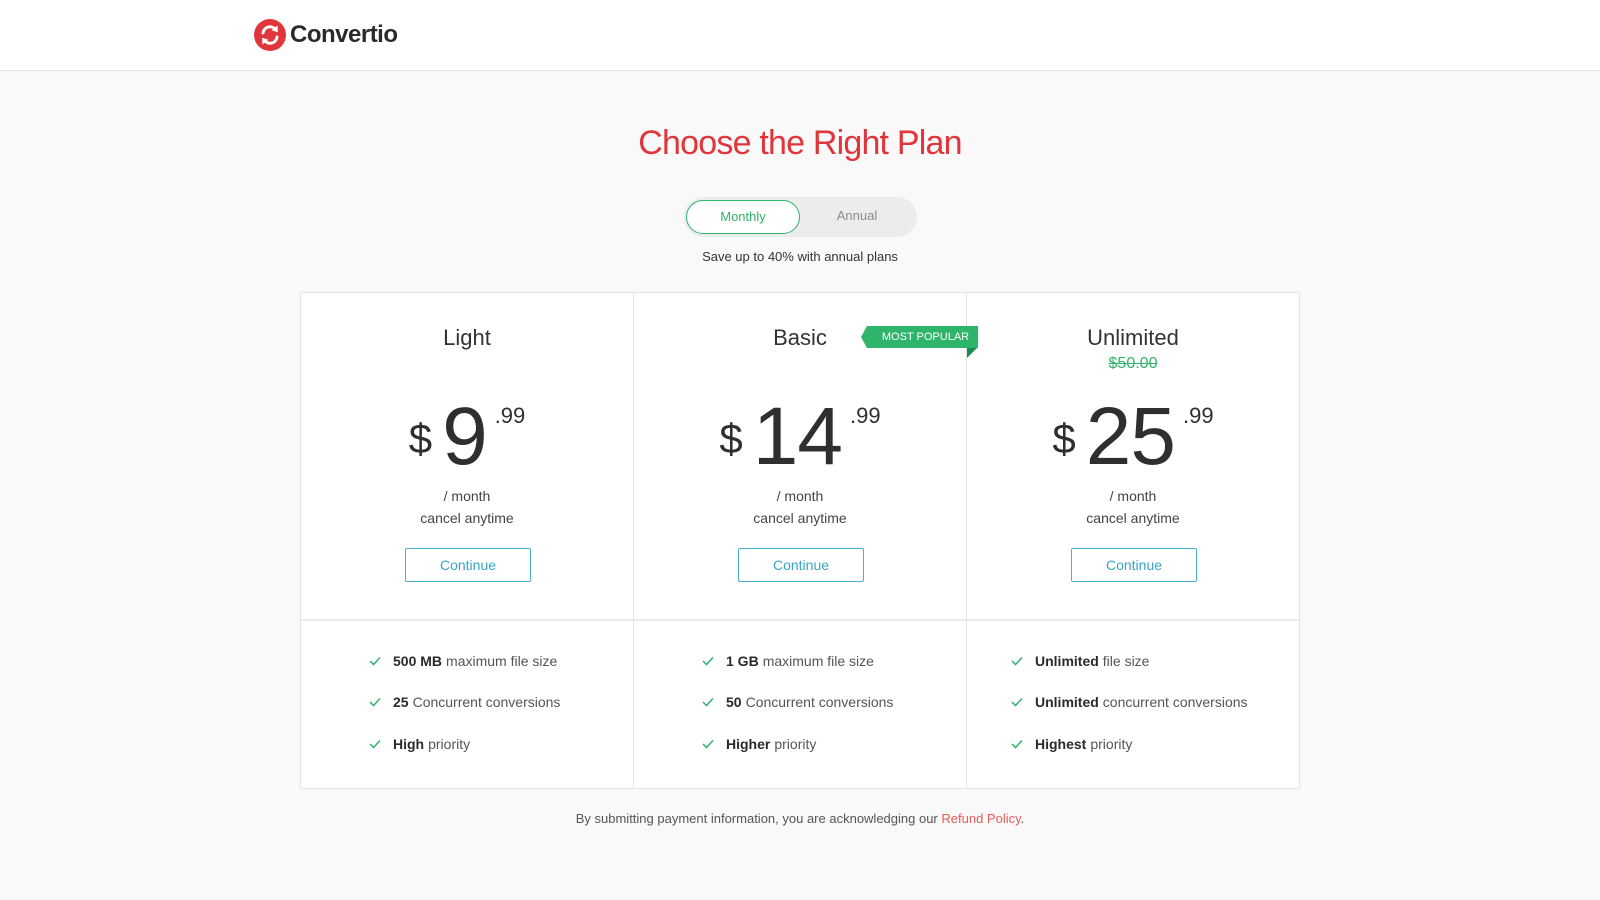 This screenshot has width=1600, height=900. What do you see at coordinates (1133, 337) in the screenshot?
I see `plan-name: Unlimited` at bounding box center [1133, 337].